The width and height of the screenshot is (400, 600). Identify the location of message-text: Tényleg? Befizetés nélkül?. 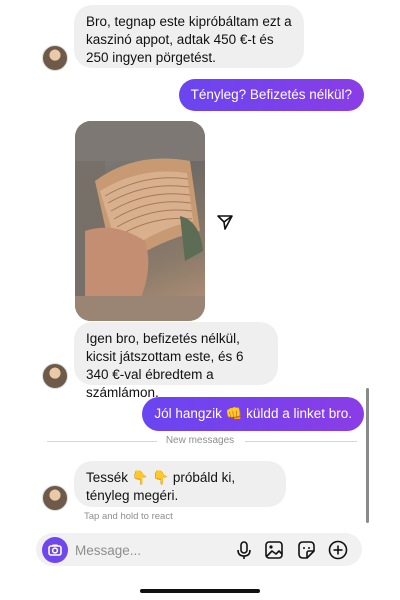
(271, 94).